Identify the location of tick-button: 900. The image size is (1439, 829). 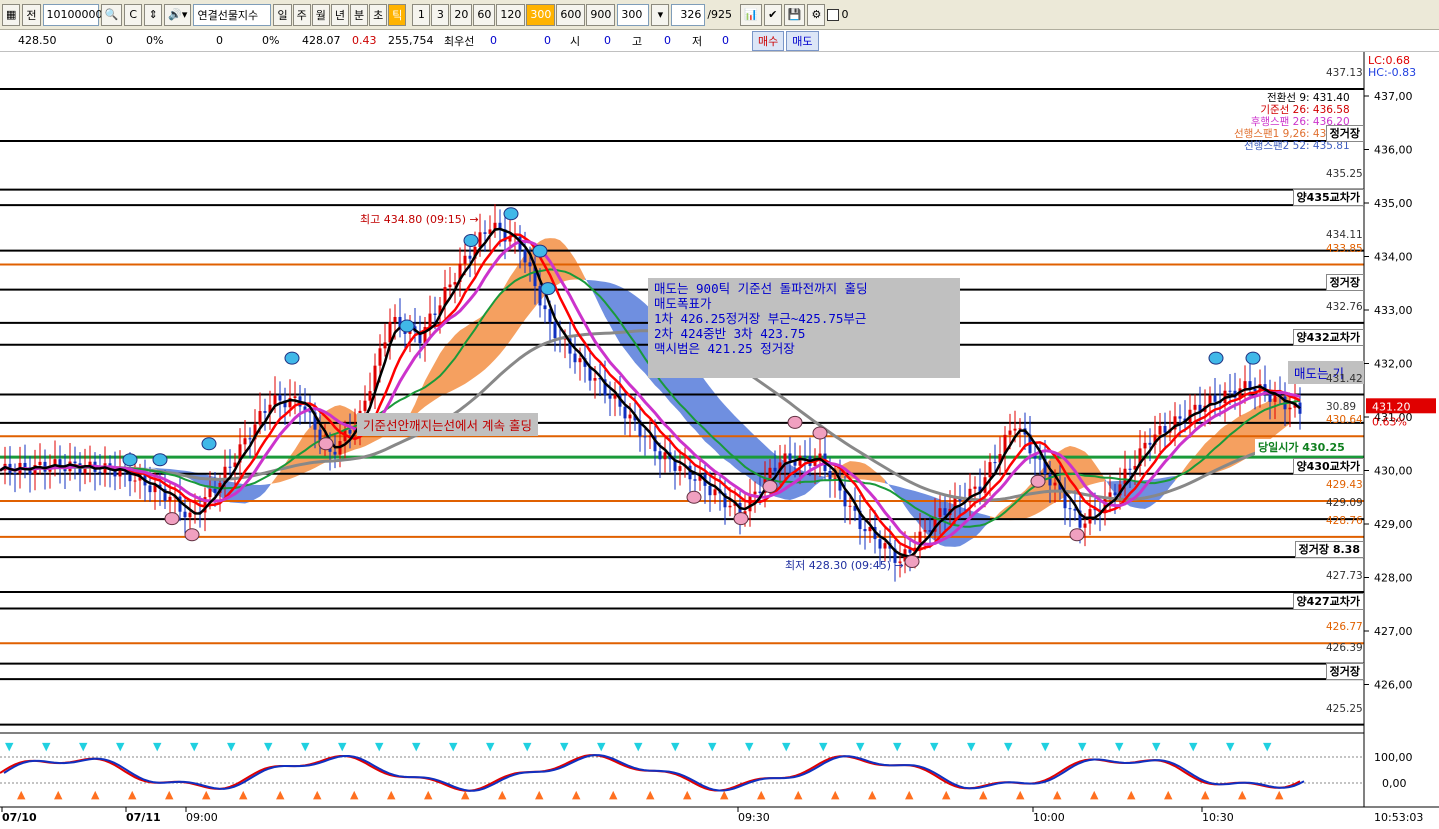
(601, 14).